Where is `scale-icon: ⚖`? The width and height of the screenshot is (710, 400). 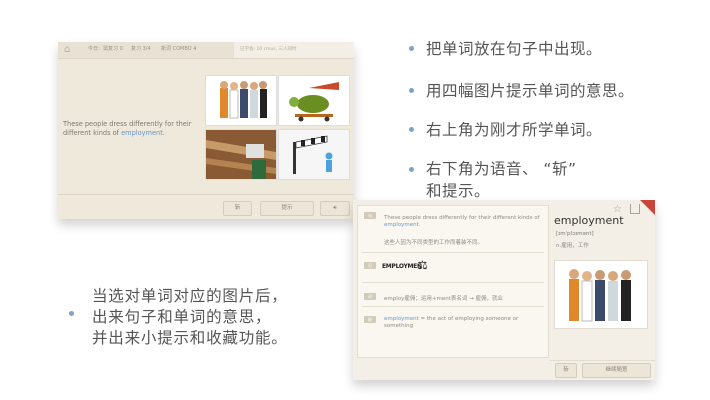 scale-icon: ⚖ is located at coordinates (422, 265).